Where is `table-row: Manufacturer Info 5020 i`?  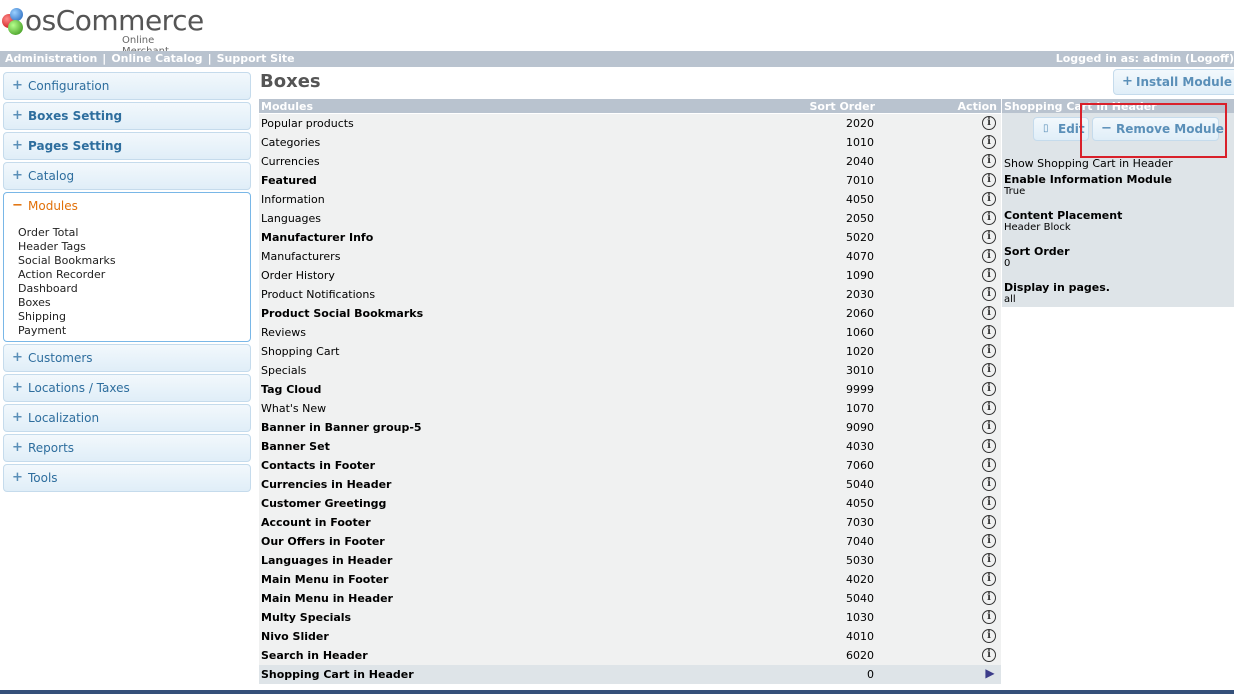 table-row: Manufacturer Info 5020 i is located at coordinates (630, 237).